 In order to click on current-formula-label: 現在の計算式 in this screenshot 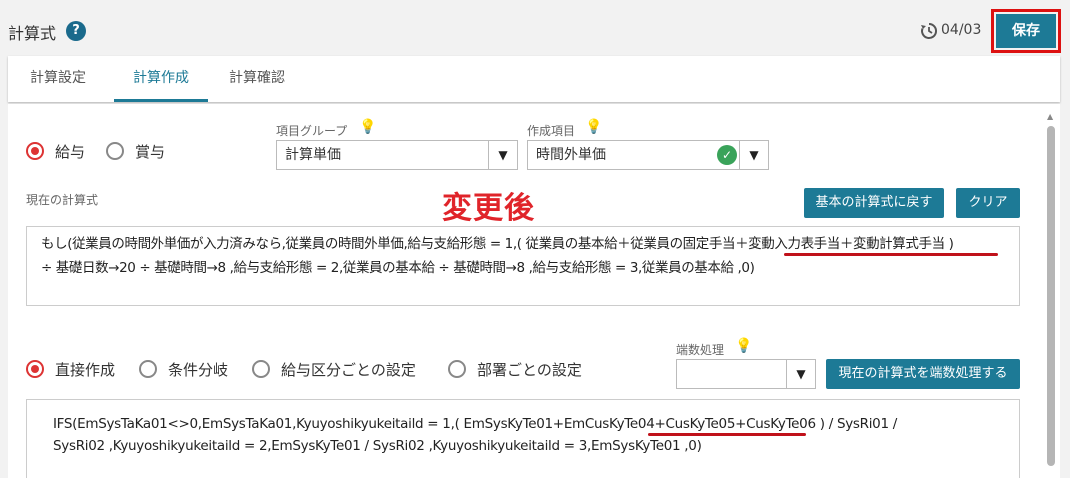, I will do `click(62, 200)`.